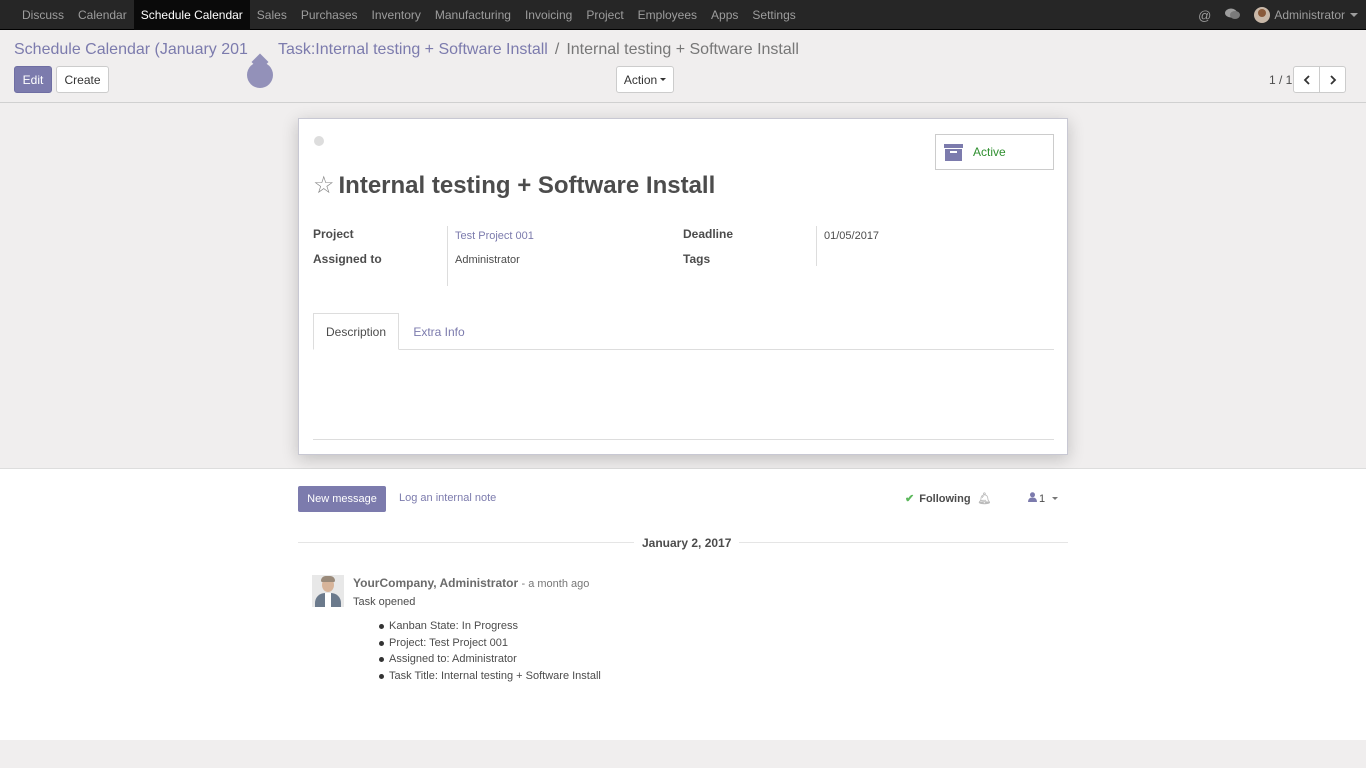 The image size is (1366, 768). What do you see at coordinates (324, 186) in the screenshot?
I see `star-icon: ☆` at bounding box center [324, 186].